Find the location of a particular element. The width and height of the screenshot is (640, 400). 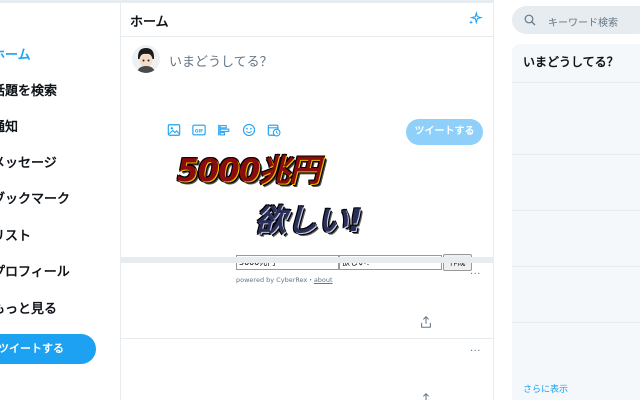

sidebar-item-profile: プロフィール is located at coordinates (35, 273).